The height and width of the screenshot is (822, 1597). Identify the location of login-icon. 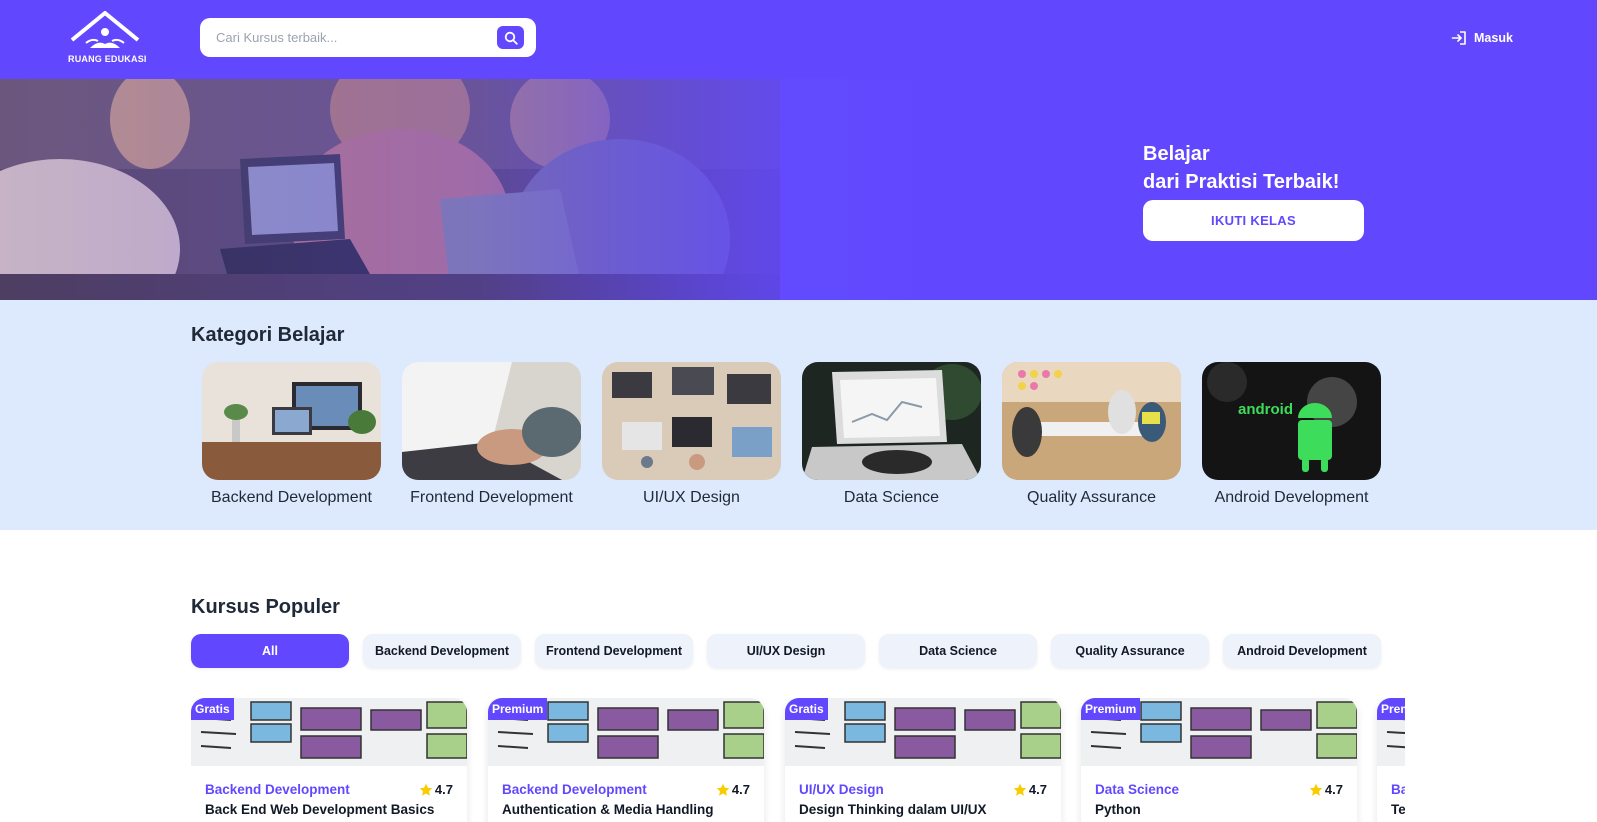
(1458, 38).